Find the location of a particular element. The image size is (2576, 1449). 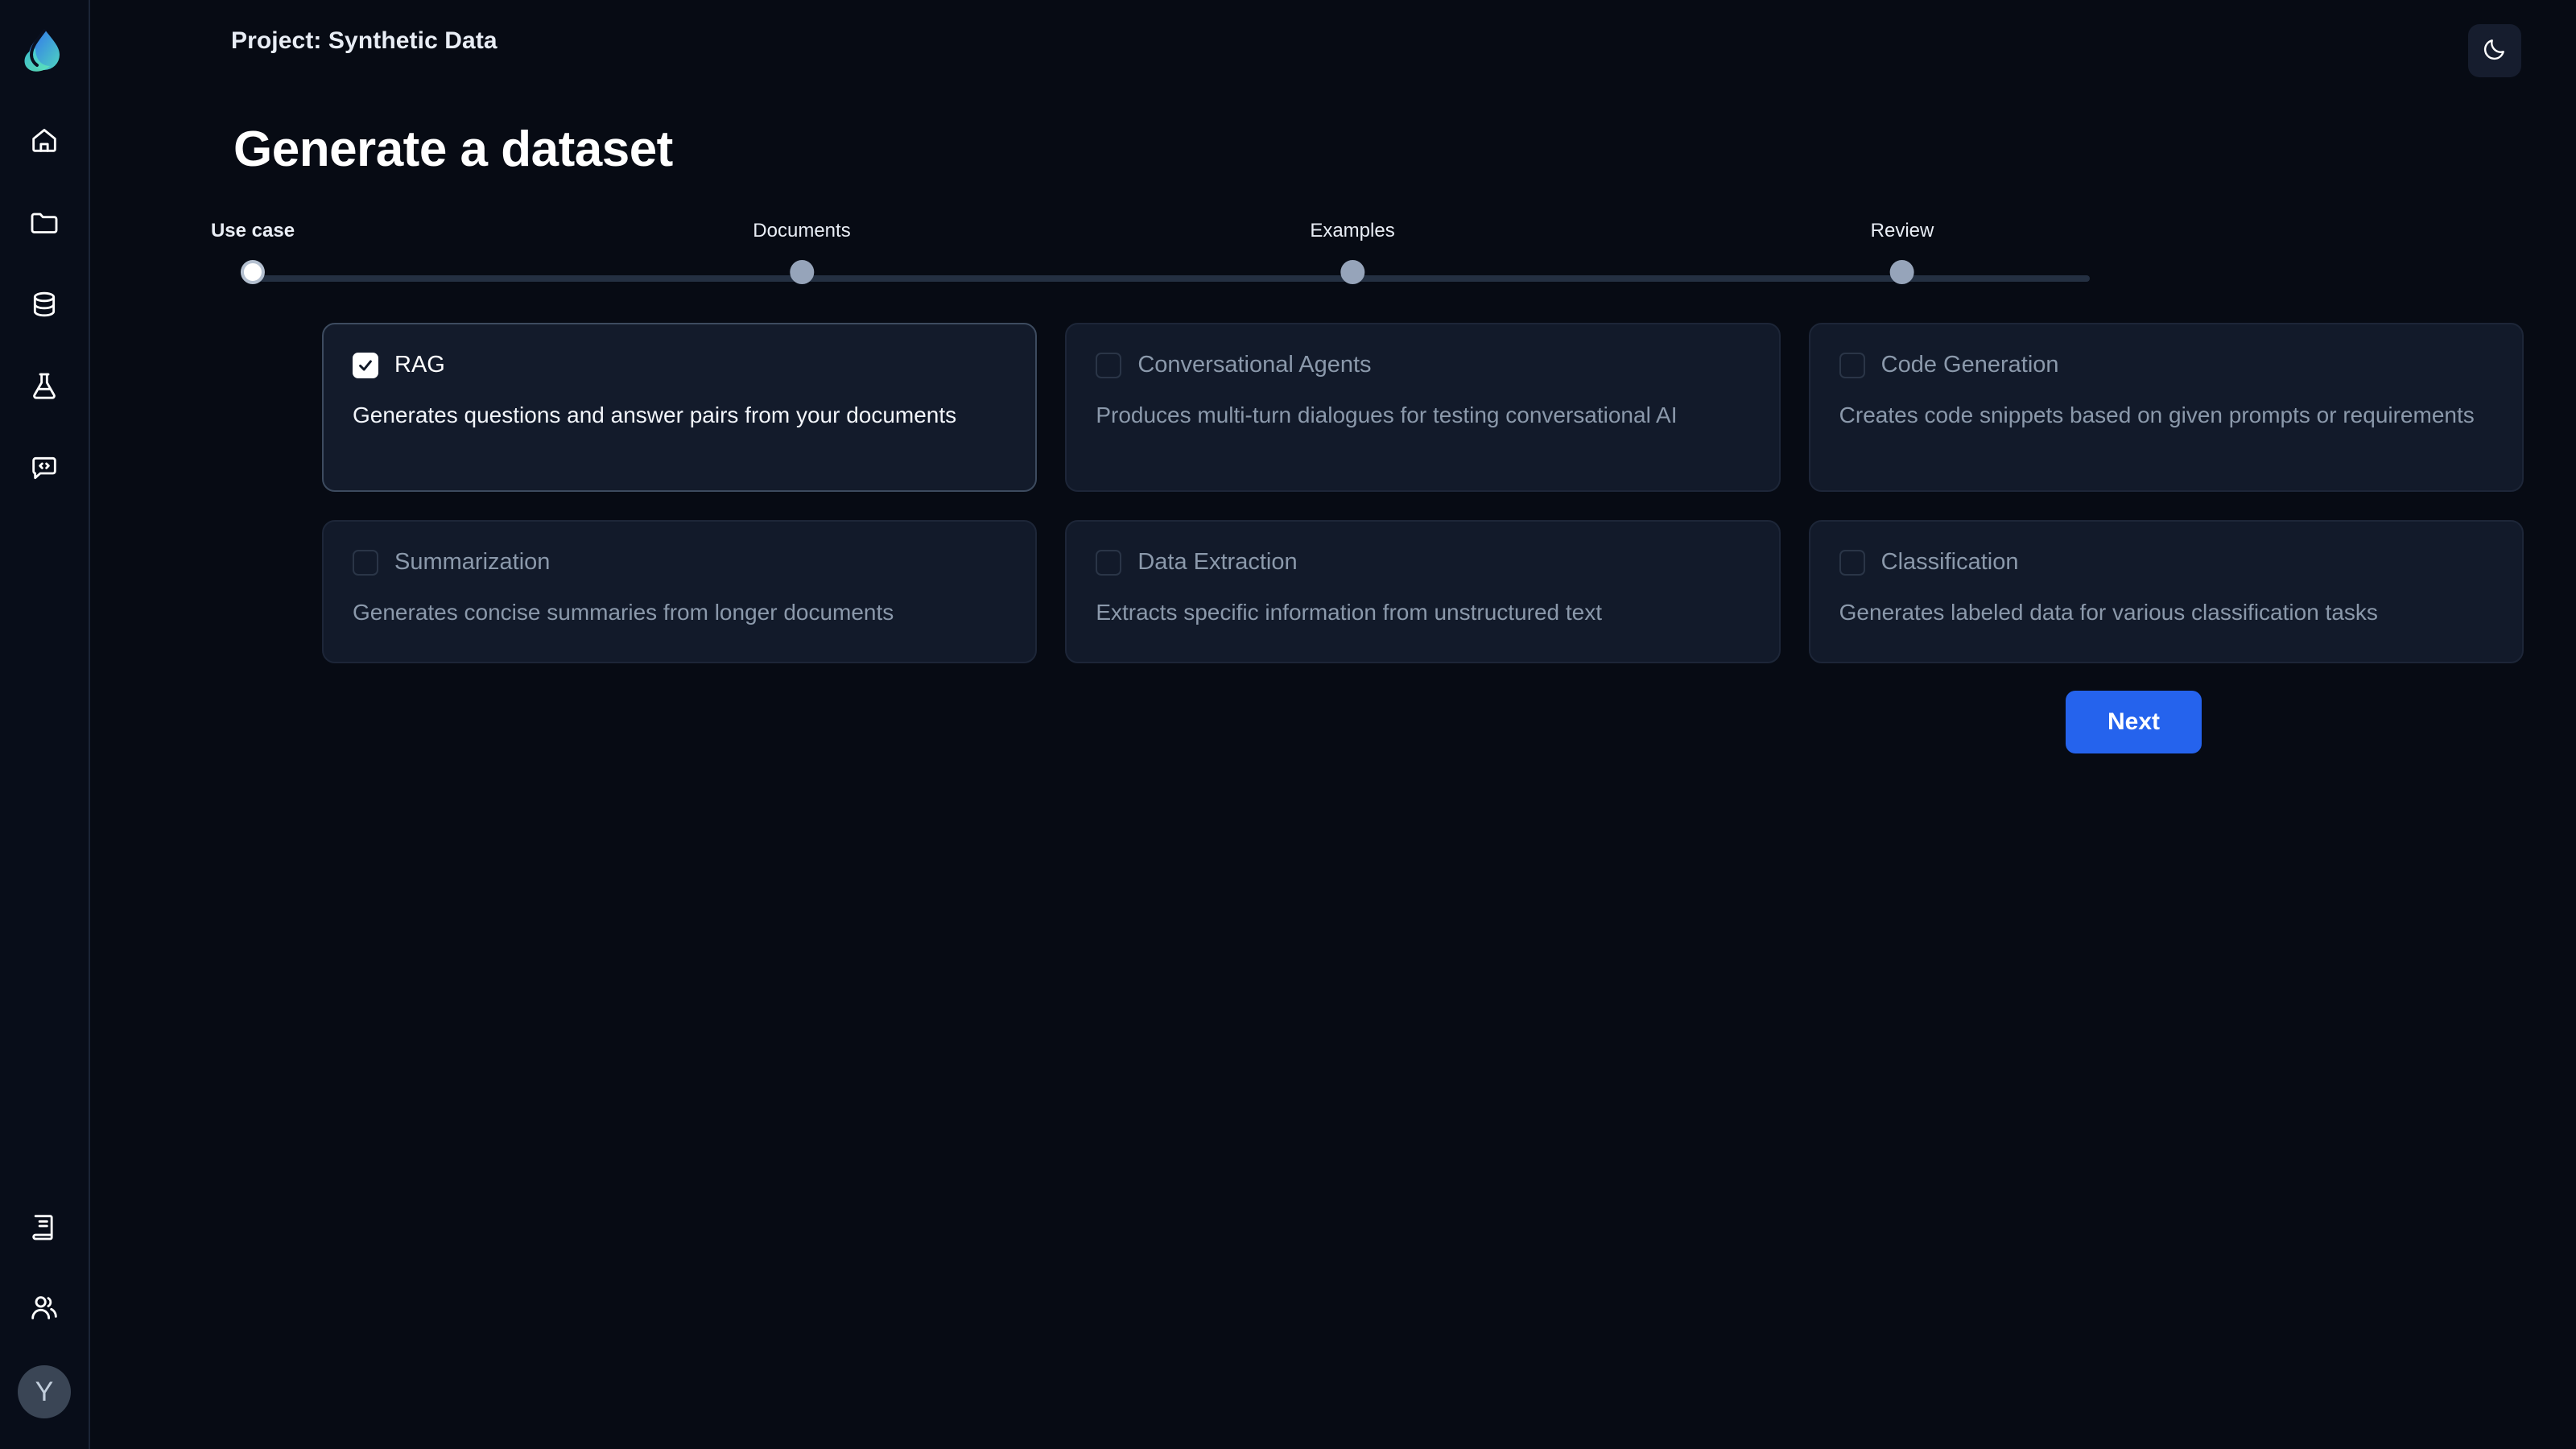

stepper-step-examples: Examples is located at coordinates (1352, 252).